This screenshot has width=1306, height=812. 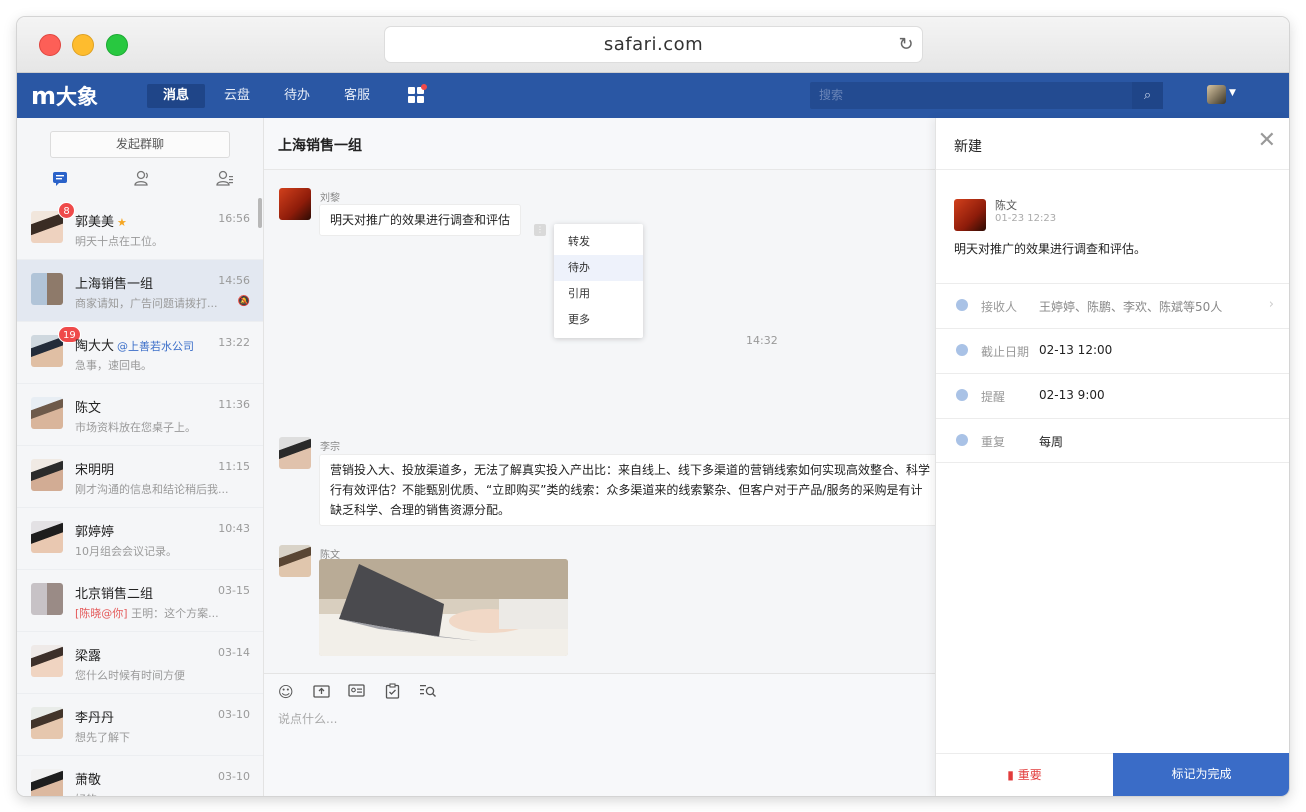 What do you see at coordinates (1026, 218) in the screenshot?
I see `created-time: 01-23 12:23` at bounding box center [1026, 218].